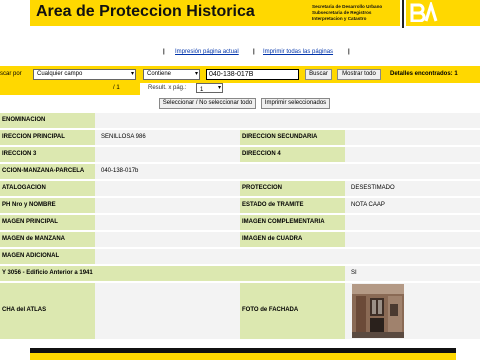  What do you see at coordinates (47, 311) in the screenshot?
I see `ficha-atlas-label: CHA del ATLAS` at bounding box center [47, 311].